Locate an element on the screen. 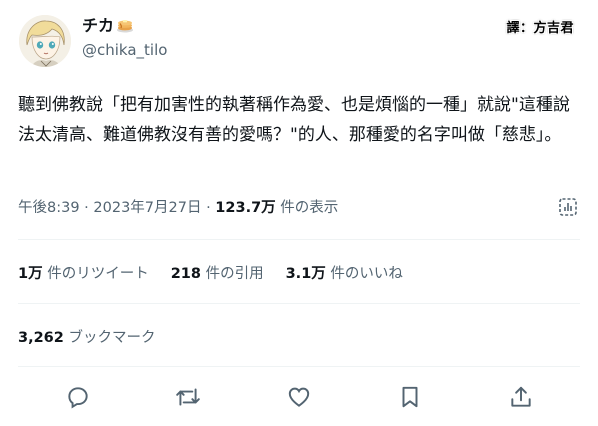 The height and width of the screenshot is (426, 598). translator-watermark: 譯：方吉君 is located at coordinates (540, 29).